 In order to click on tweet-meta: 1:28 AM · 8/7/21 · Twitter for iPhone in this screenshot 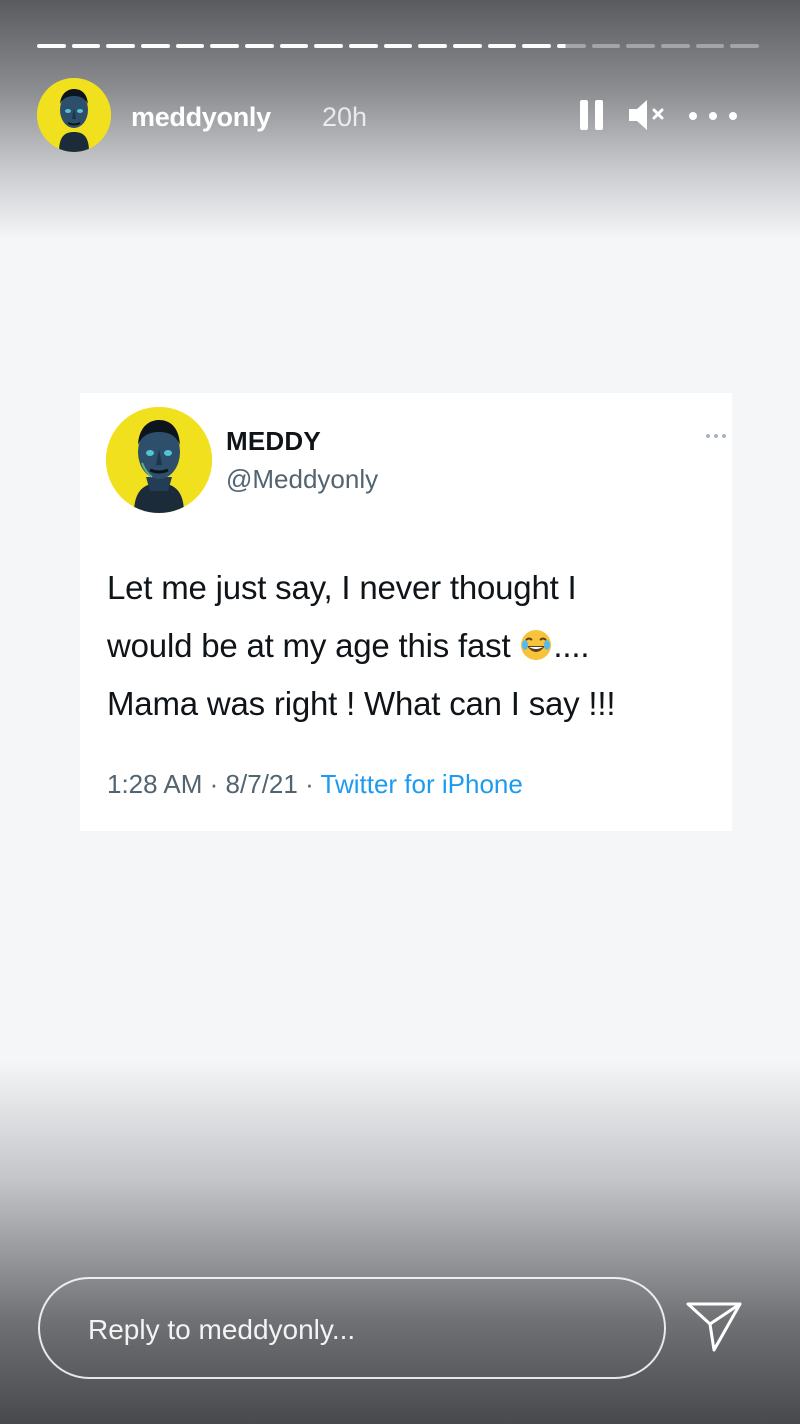, I will do `click(315, 784)`.